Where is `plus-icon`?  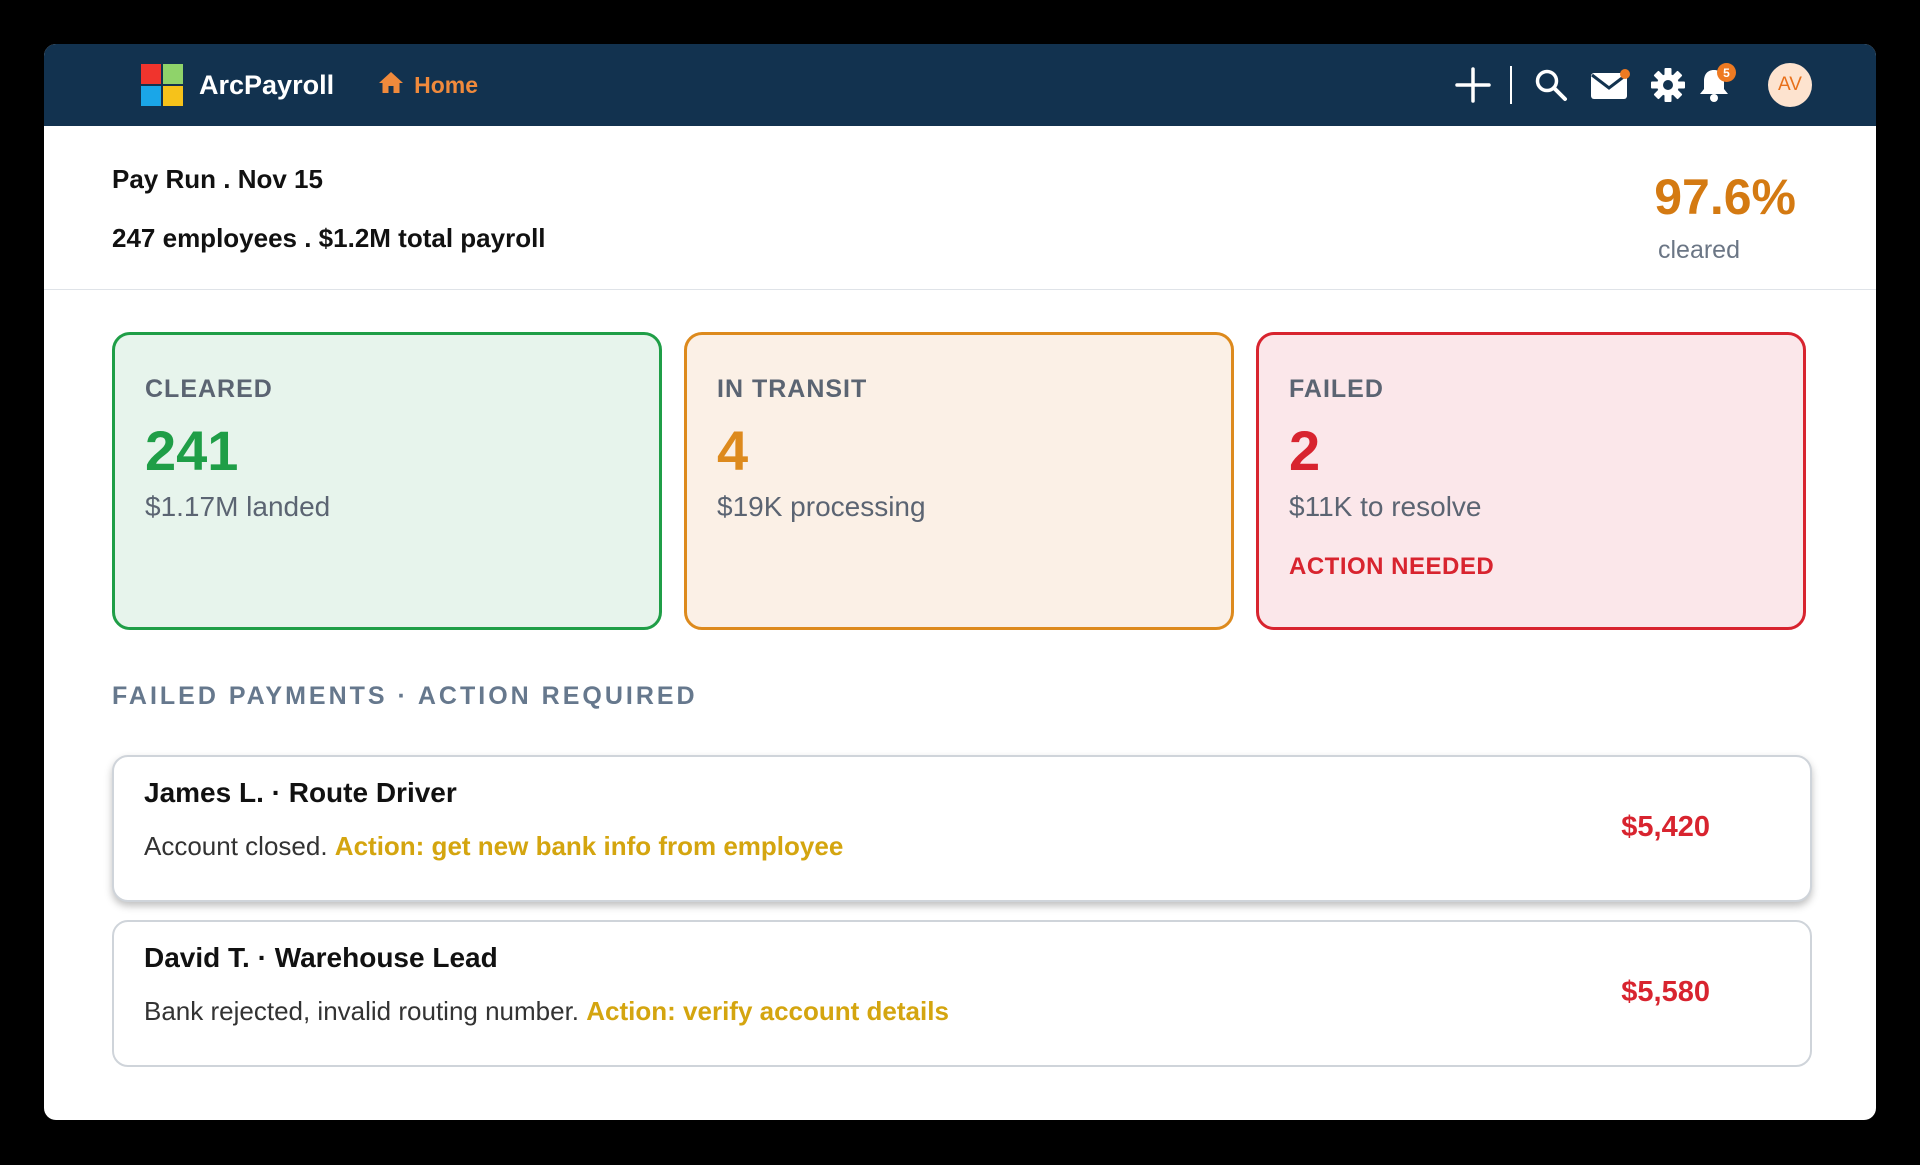
plus-icon is located at coordinates (1473, 85).